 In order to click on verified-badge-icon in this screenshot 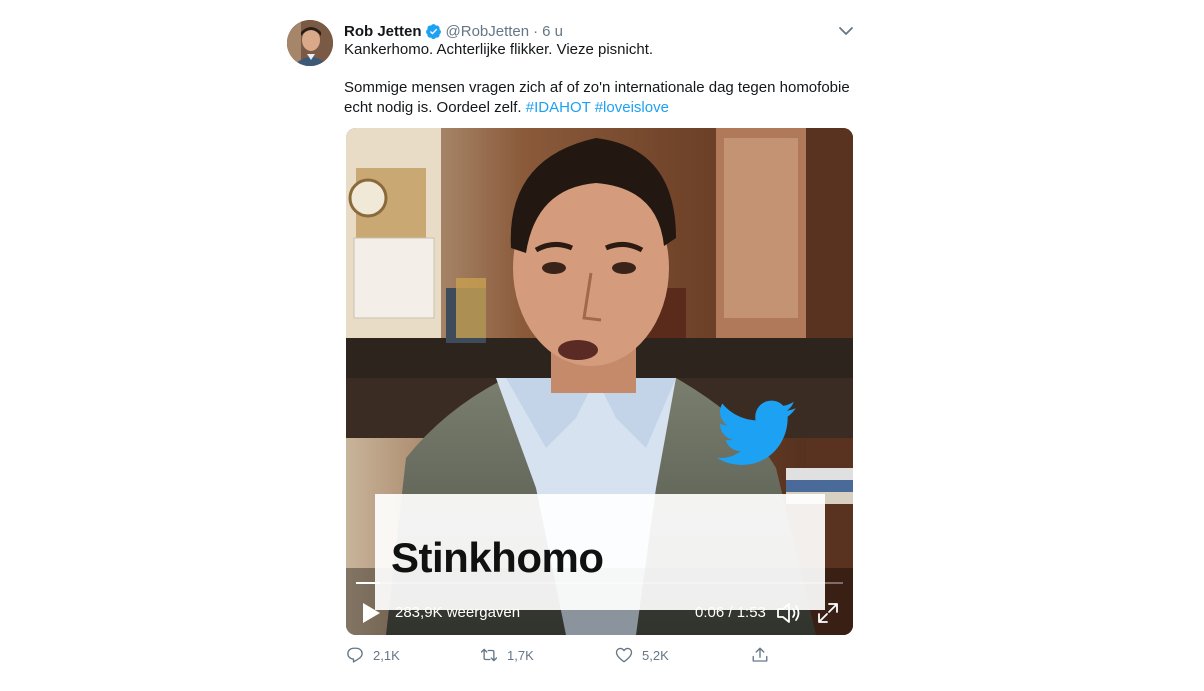, I will do `click(433, 31)`.